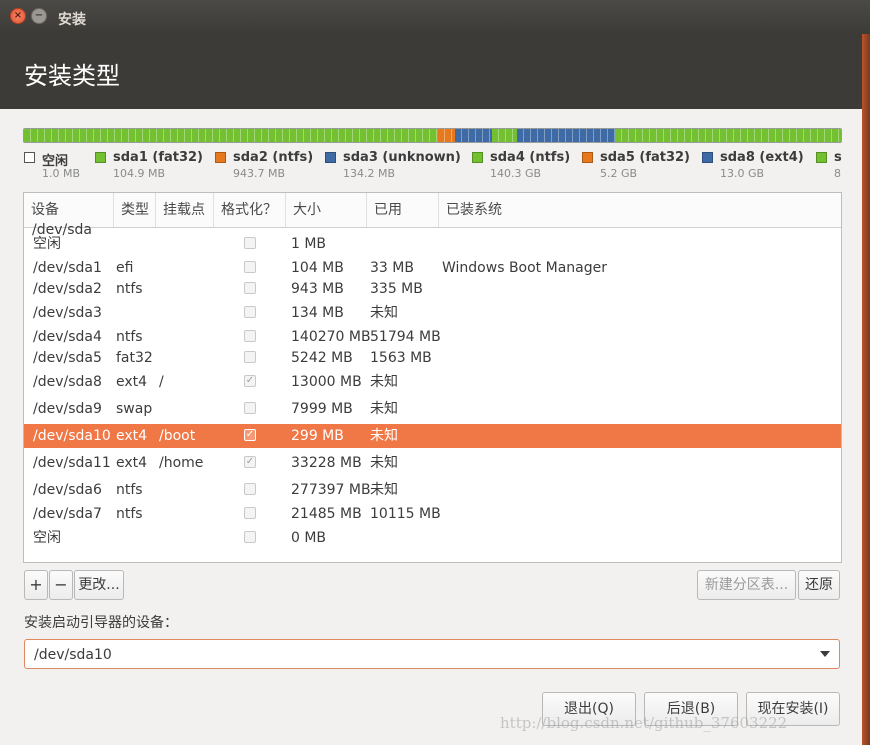  I want to click on legend-size: 104.9 MB, so click(139, 173).